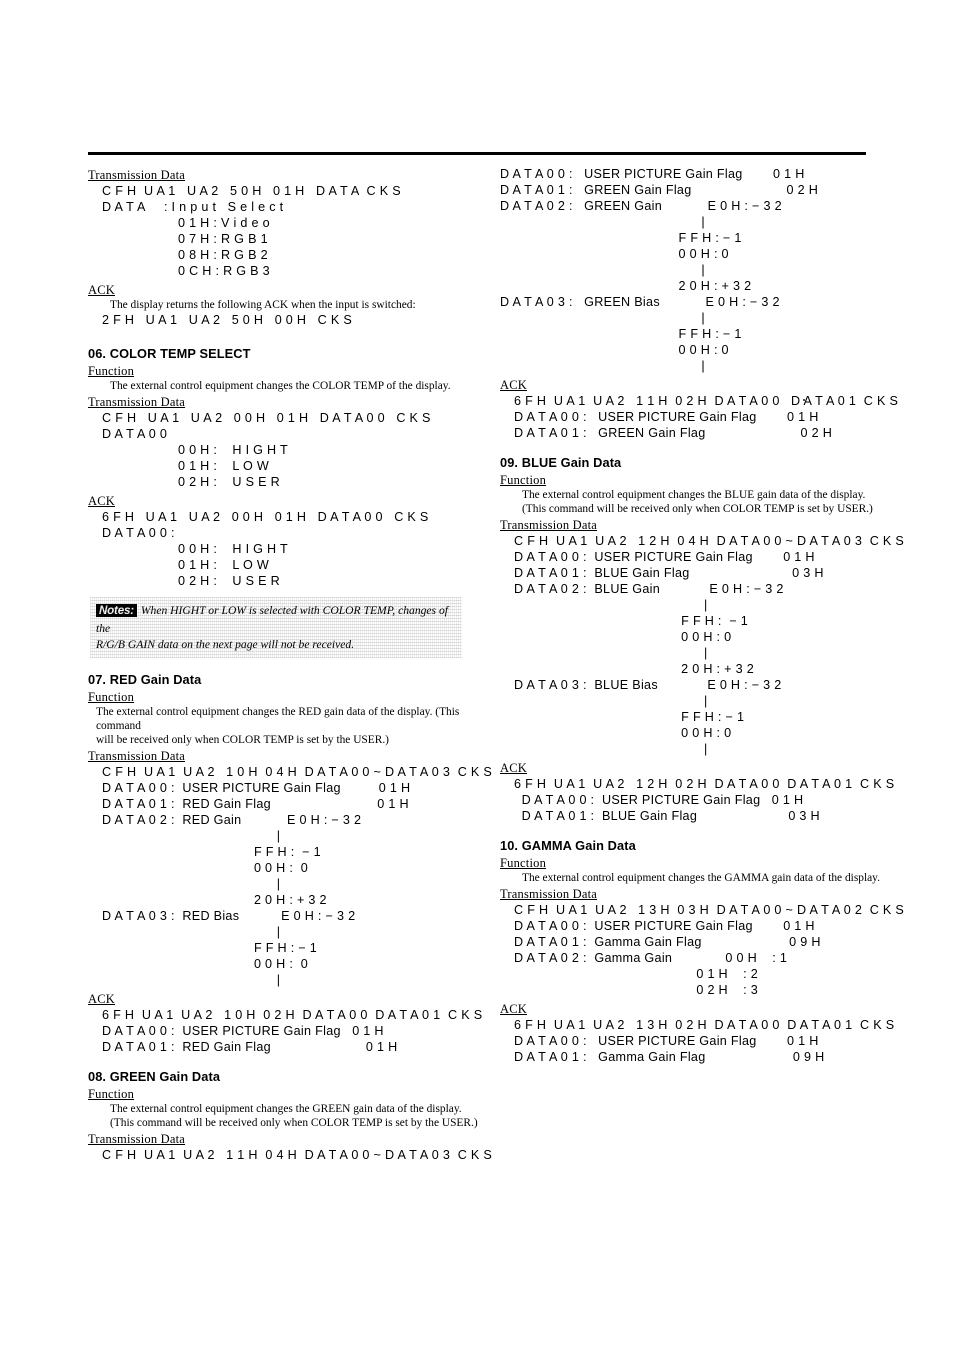  What do you see at coordinates (626, 286) in the screenshot?
I see `tx-line-08c-9: 2 0 H : + 3 2` at bounding box center [626, 286].